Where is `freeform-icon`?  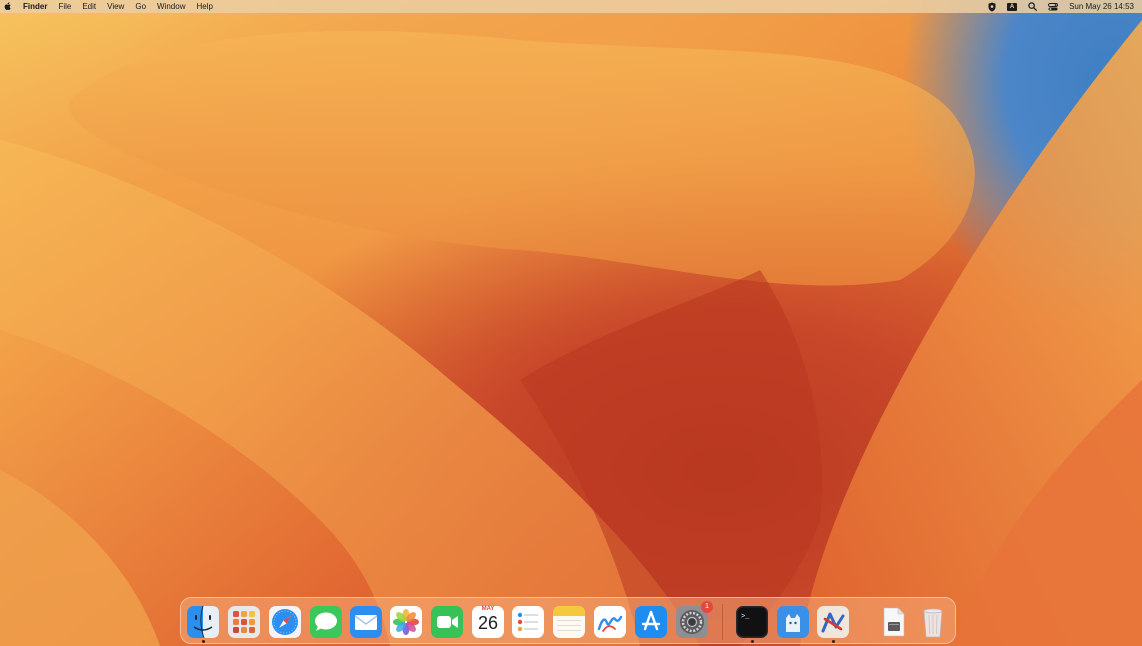
freeform-icon is located at coordinates (610, 622).